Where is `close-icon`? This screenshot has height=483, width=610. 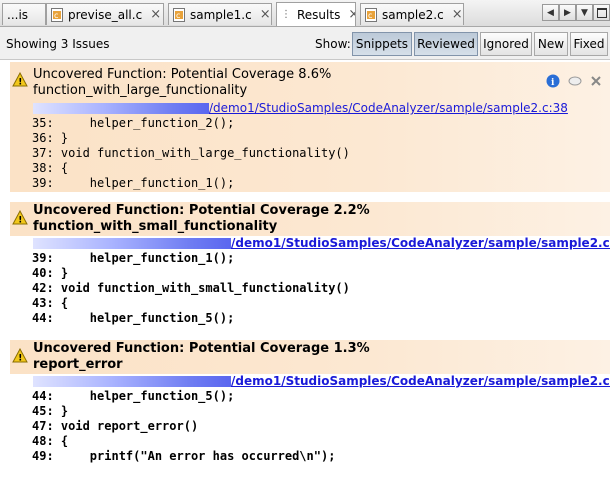
close-icon is located at coordinates (596, 81).